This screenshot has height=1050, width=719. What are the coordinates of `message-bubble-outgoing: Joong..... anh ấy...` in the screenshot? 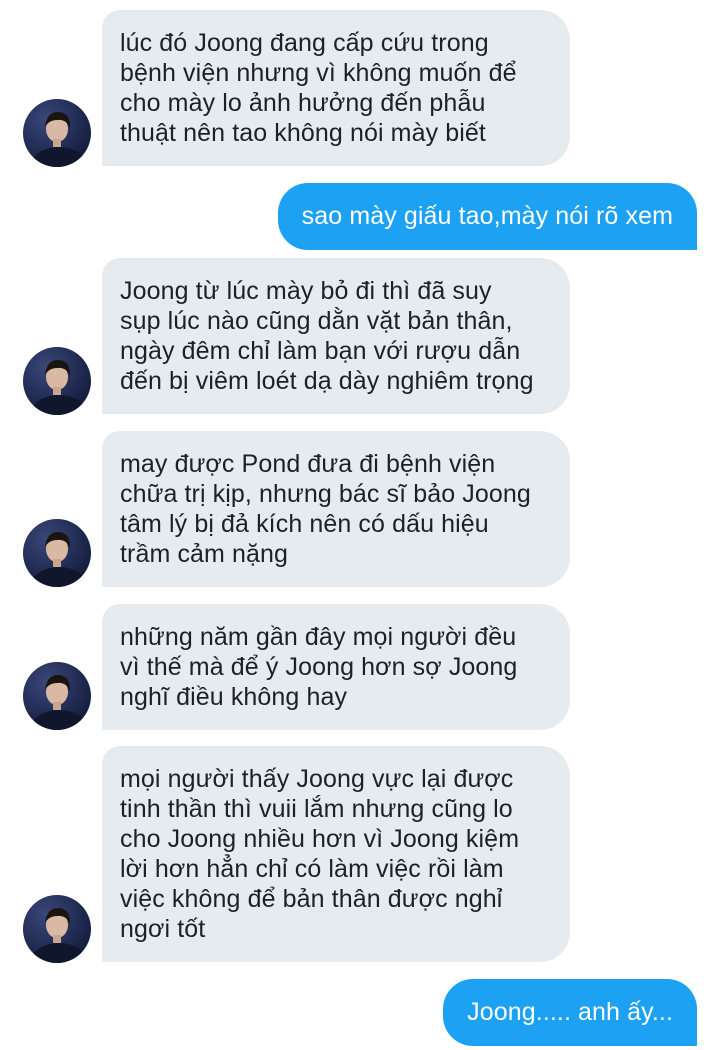 It's located at (570, 1012).